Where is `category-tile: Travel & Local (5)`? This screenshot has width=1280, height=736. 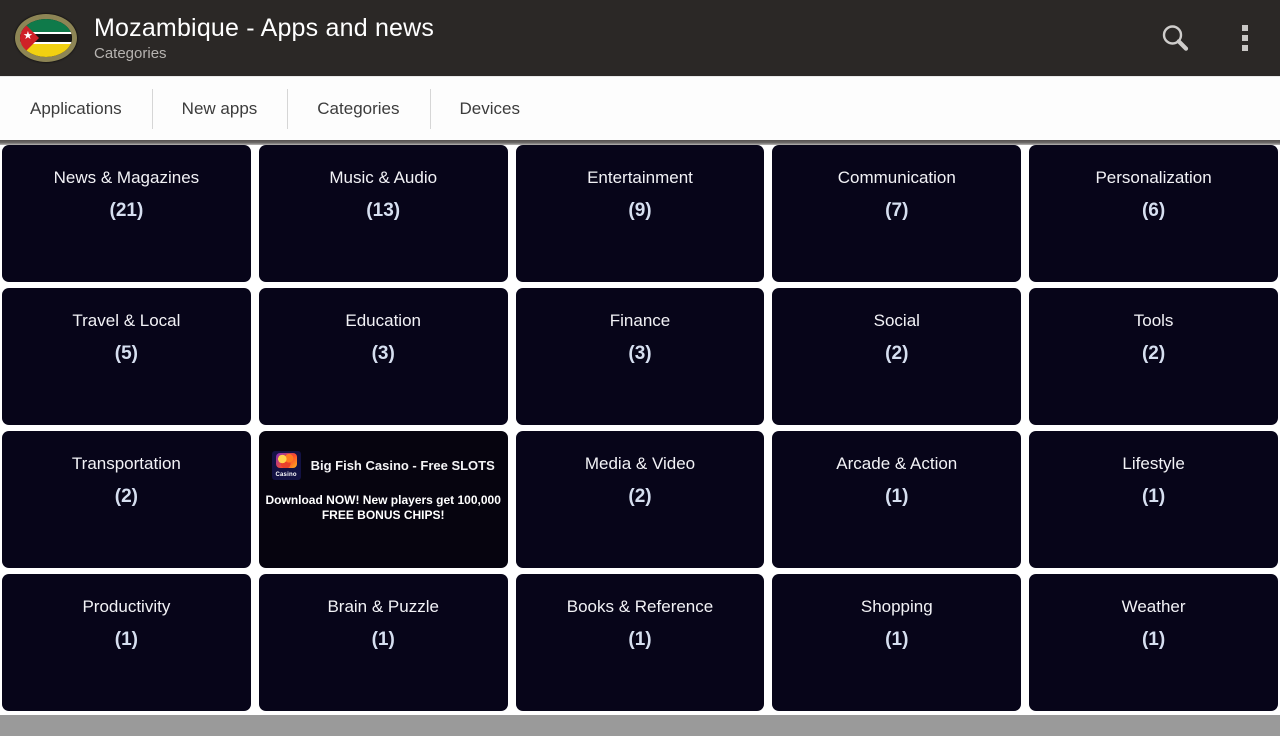 category-tile: Travel & Local (5) is located at coordinates (126, 356).